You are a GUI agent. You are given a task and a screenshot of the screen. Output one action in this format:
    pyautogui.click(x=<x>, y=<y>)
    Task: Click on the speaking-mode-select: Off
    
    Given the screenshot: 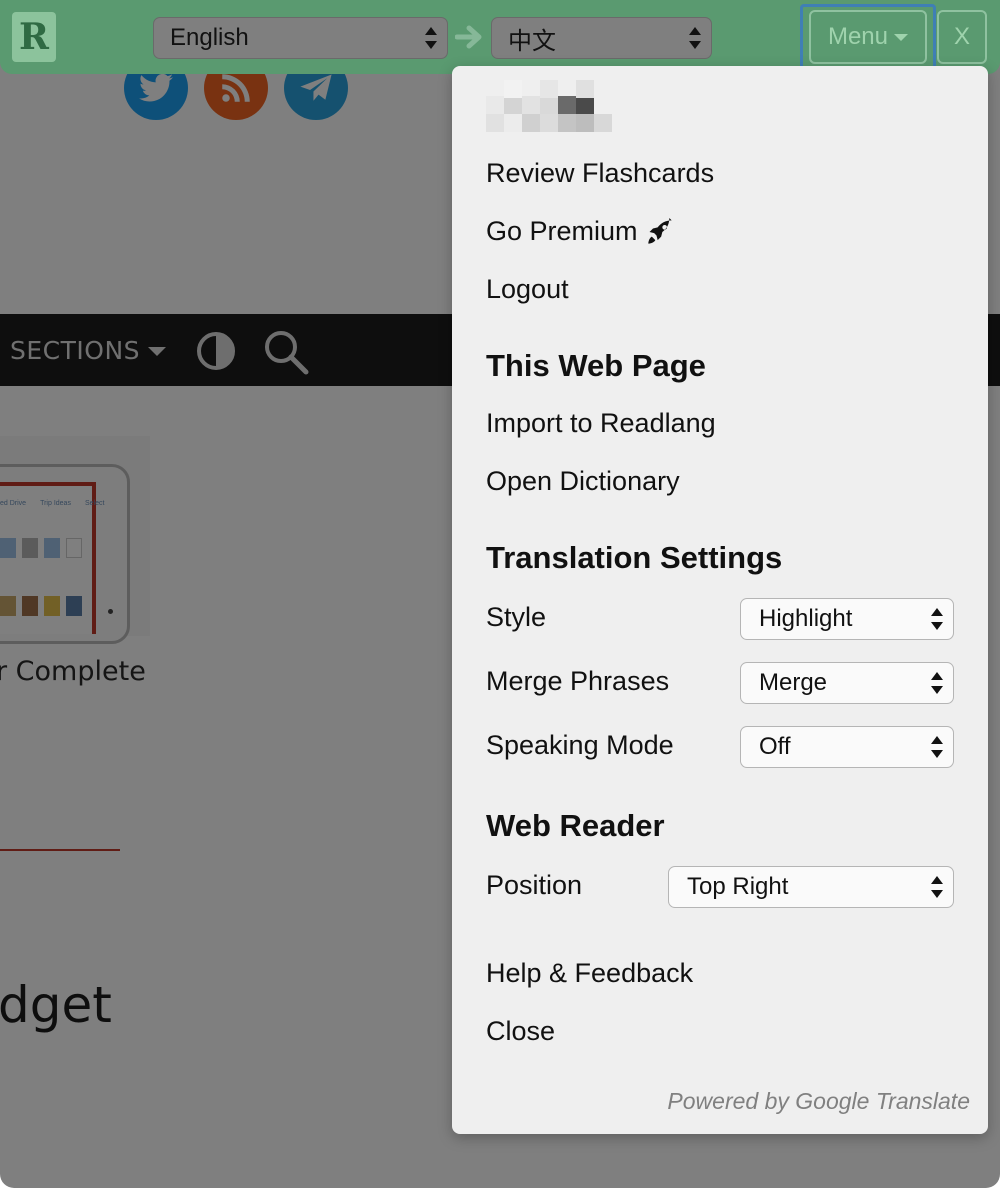 What is the action you would take?
    pyautogui.click(x=847, y=747)
    